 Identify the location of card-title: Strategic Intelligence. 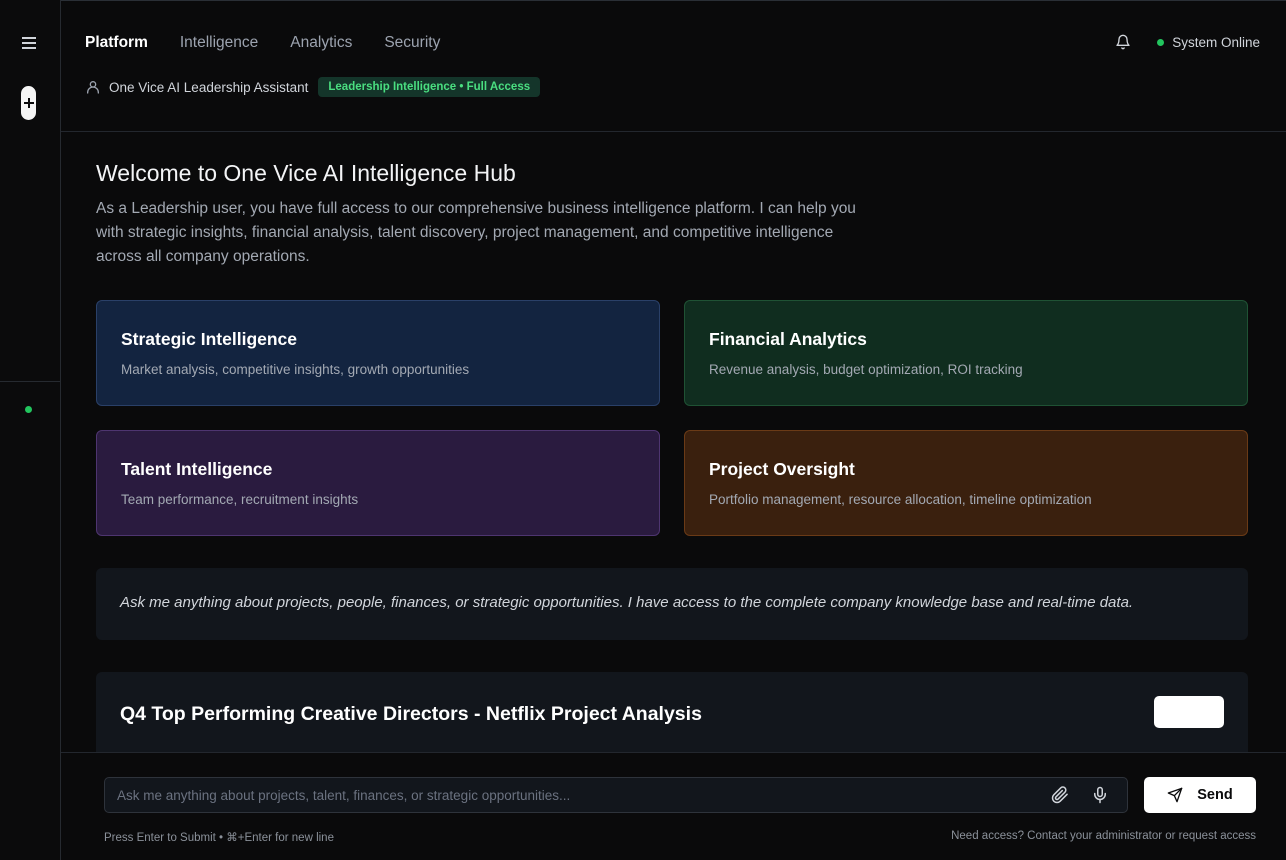
(209, 339).